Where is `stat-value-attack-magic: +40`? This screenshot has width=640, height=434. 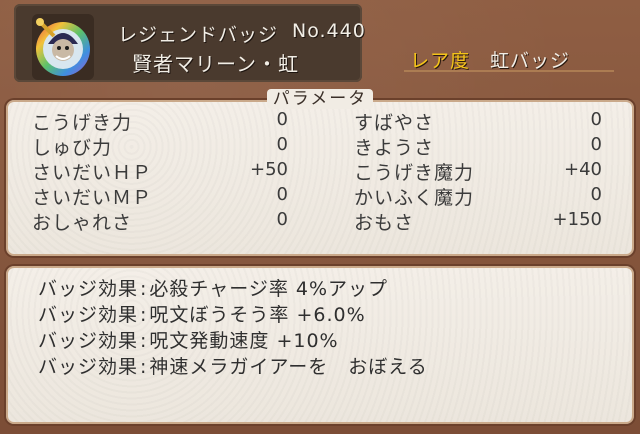 stat-value-attack-magic: +40 is located at coordinates (583, 169).